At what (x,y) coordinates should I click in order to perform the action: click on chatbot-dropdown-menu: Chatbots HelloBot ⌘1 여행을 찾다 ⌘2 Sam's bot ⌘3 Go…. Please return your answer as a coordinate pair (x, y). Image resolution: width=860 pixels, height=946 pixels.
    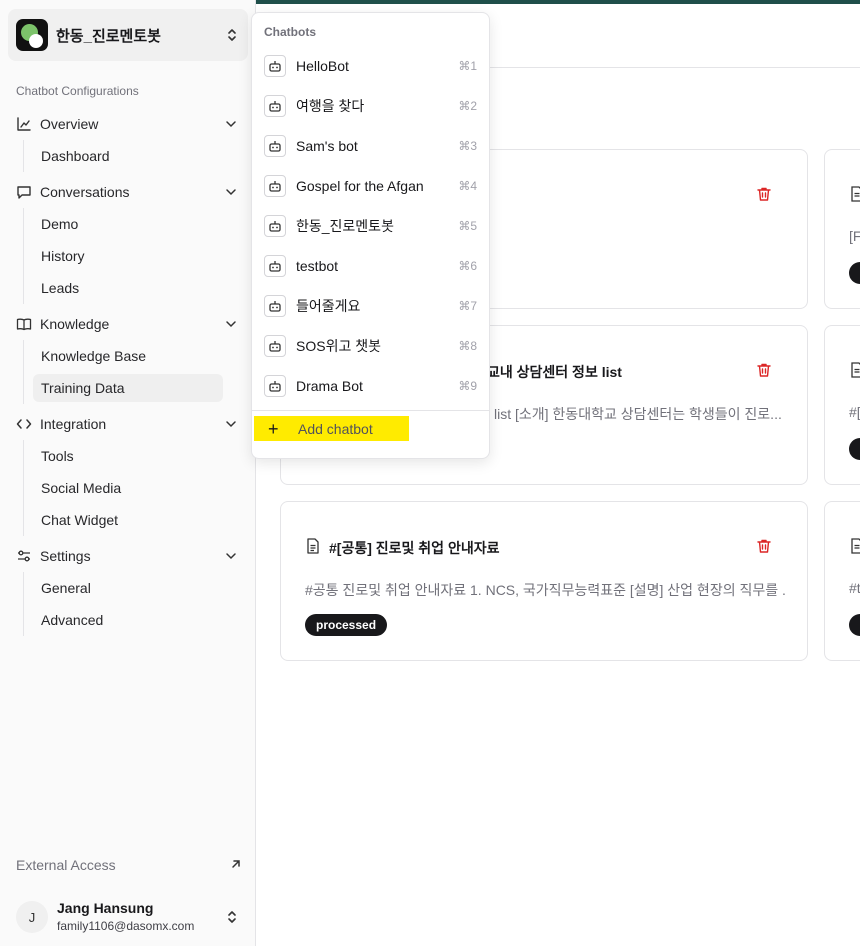
    Looking at the image, I should click on (370, 235).